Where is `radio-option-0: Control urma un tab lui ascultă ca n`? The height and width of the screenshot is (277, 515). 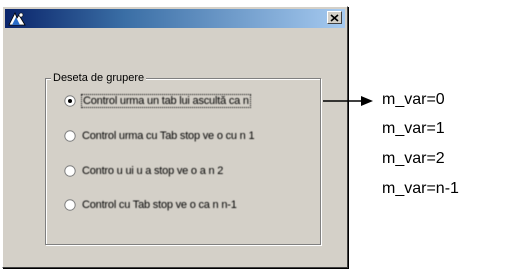 radio-option-0: Control urma un tab lui ascultă ca n is located at coordinates (157, 101).